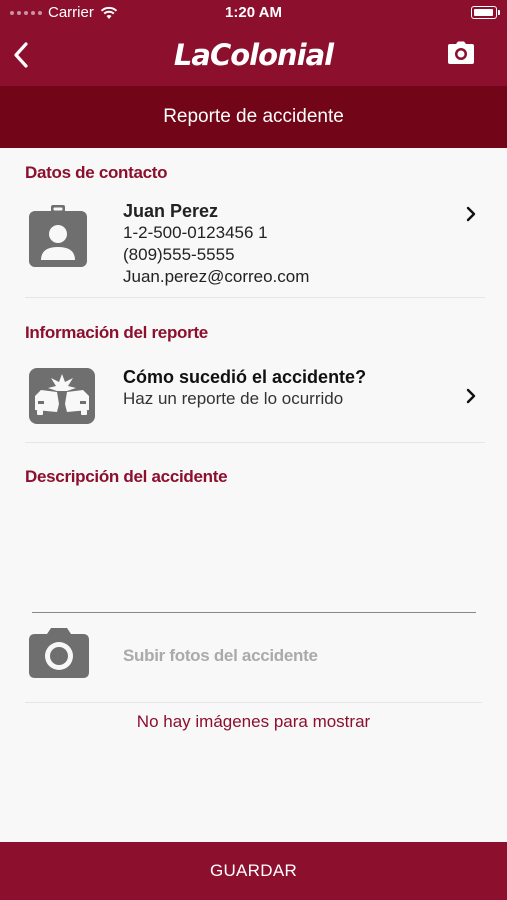 This screenshot has height=900, width=507. I want to click on car-crash-icon, so click(62, 398).